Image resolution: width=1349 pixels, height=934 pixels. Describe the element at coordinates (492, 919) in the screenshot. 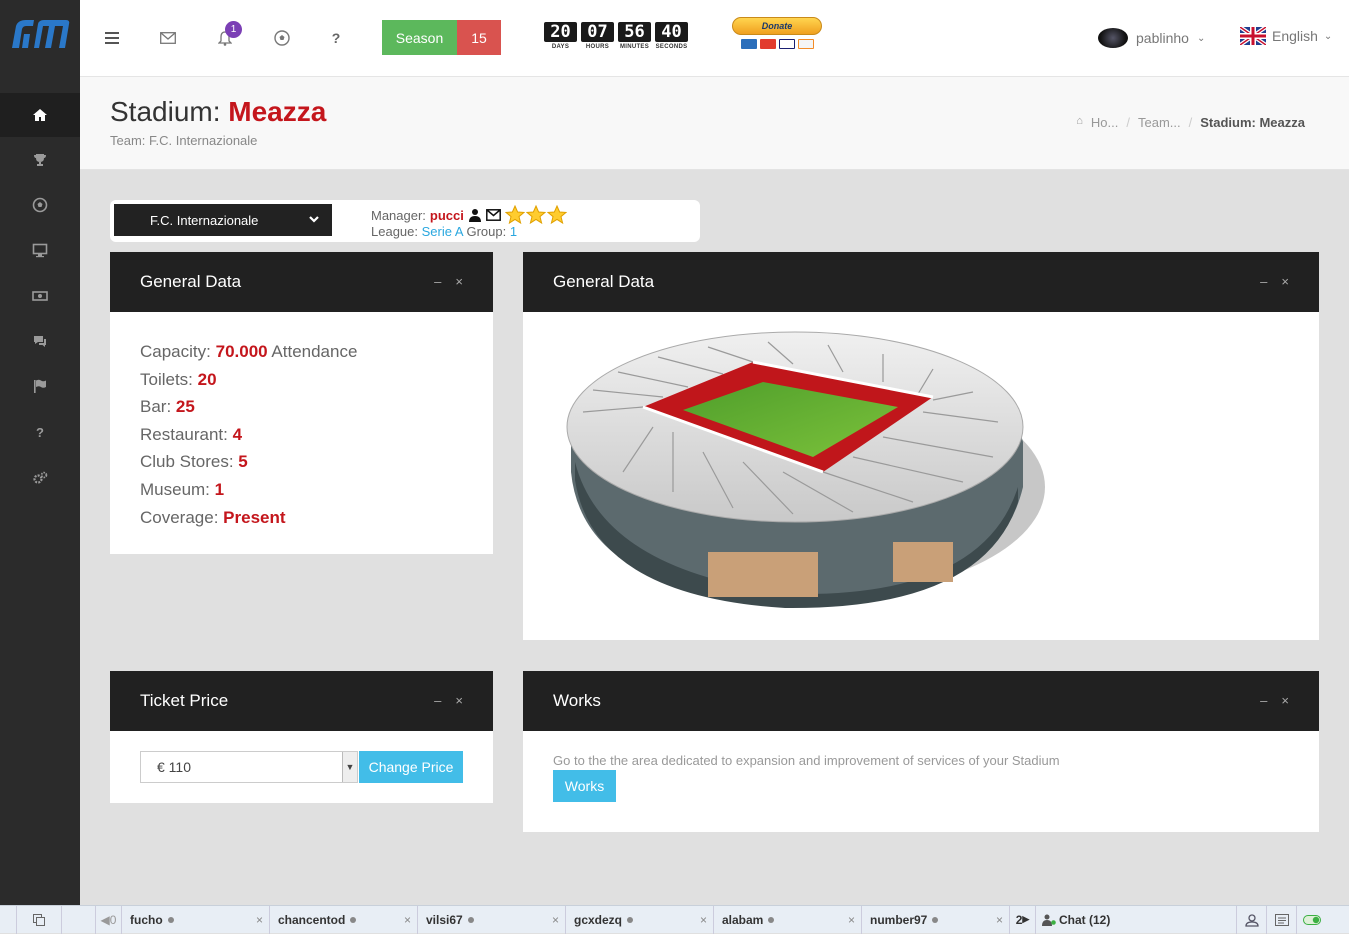

I see `chat-tab: vilsi67 ×` at that location.